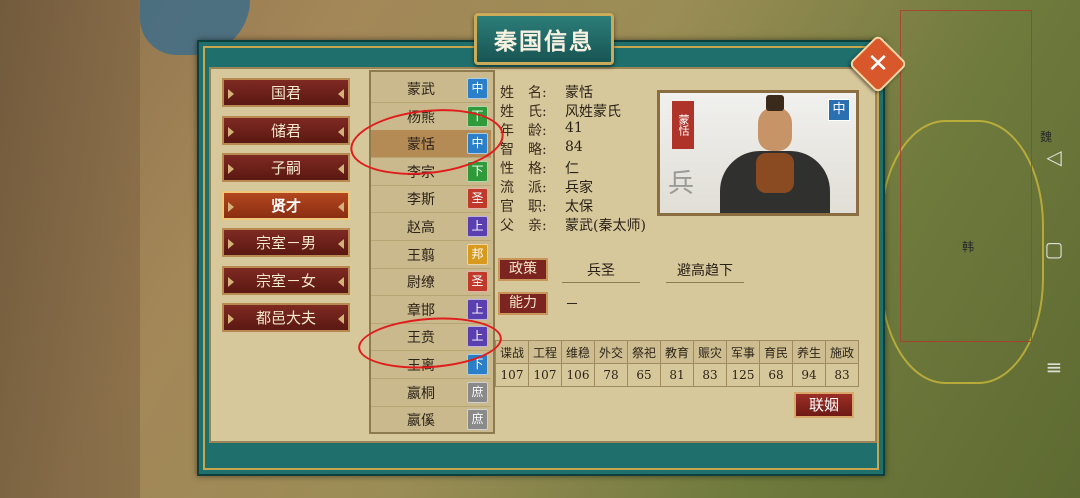 The image size is (1080, 498). I want to click on stat-header: 谍战, so click(512, 352).